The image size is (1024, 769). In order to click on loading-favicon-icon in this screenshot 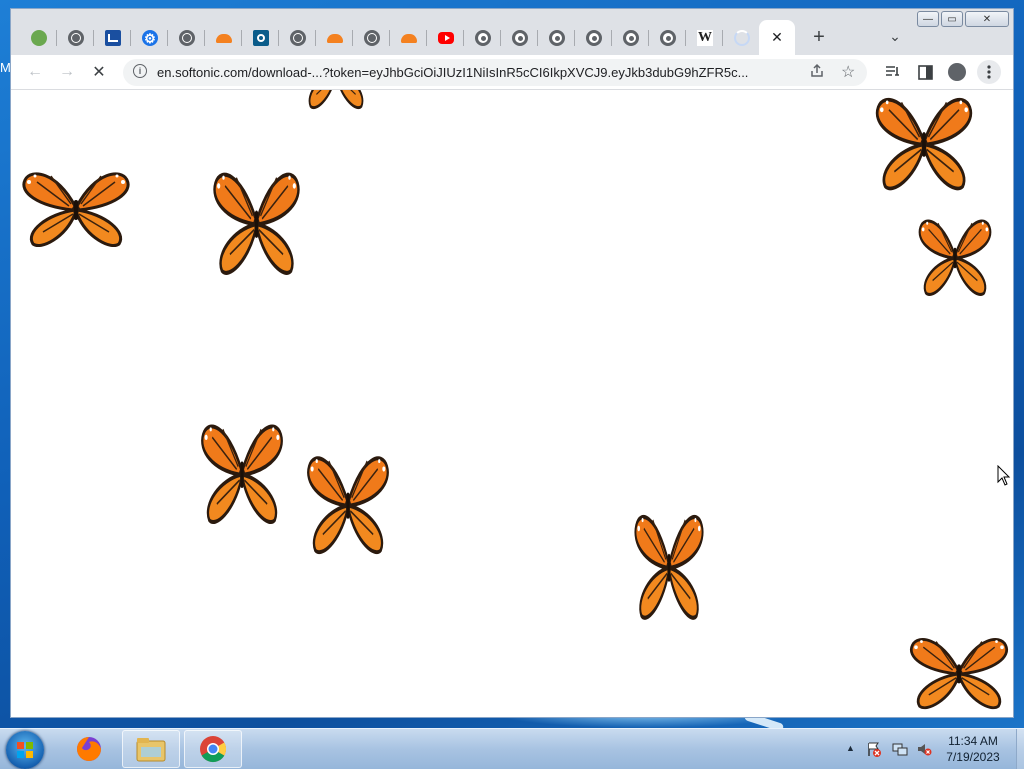, I will do `click(742, 38)`.